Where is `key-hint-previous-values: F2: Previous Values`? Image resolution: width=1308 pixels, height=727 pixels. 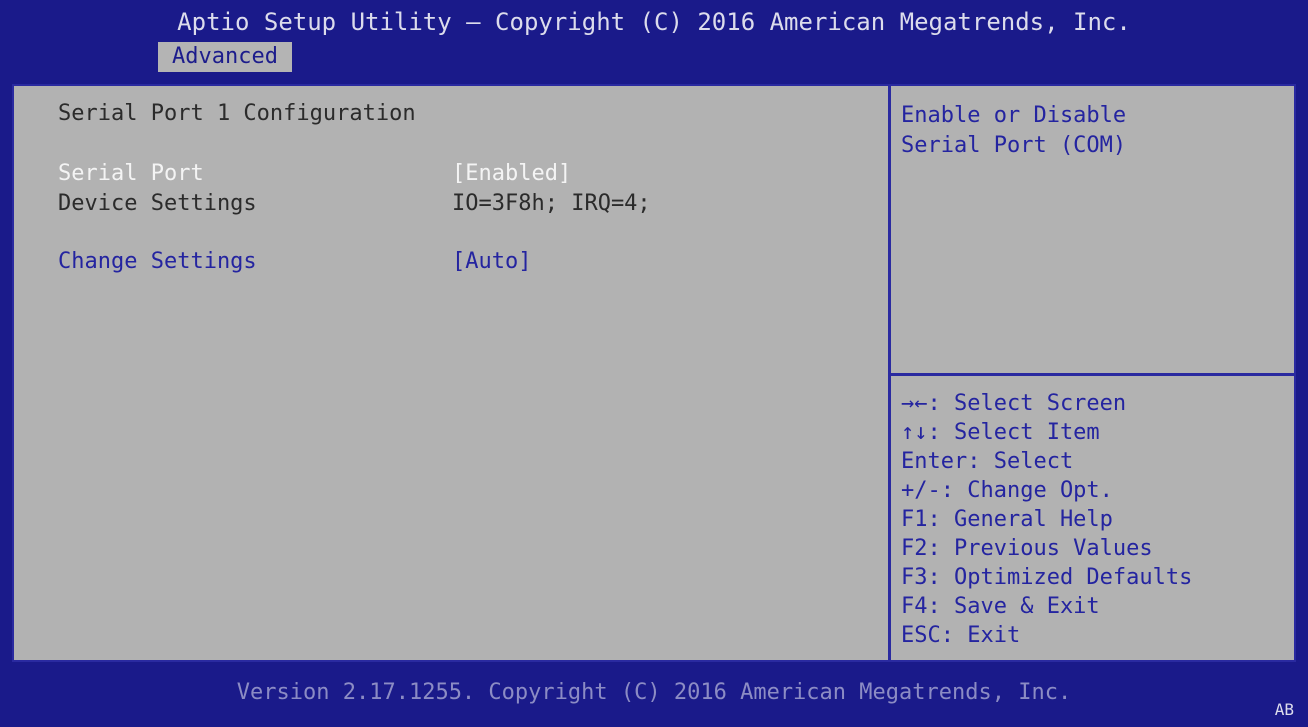
key-hint-previous-values: F2: Previous Values is located at coordinates (1027, 548).